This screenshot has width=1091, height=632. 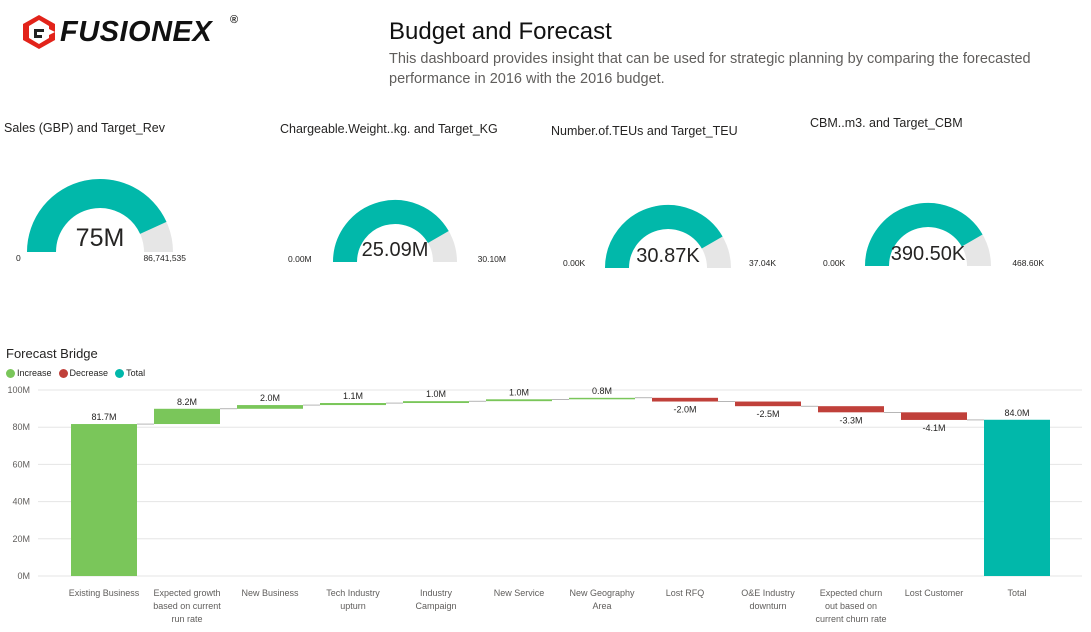 I want to click on category-label: O&E Industry, so click(x=768, y=593).